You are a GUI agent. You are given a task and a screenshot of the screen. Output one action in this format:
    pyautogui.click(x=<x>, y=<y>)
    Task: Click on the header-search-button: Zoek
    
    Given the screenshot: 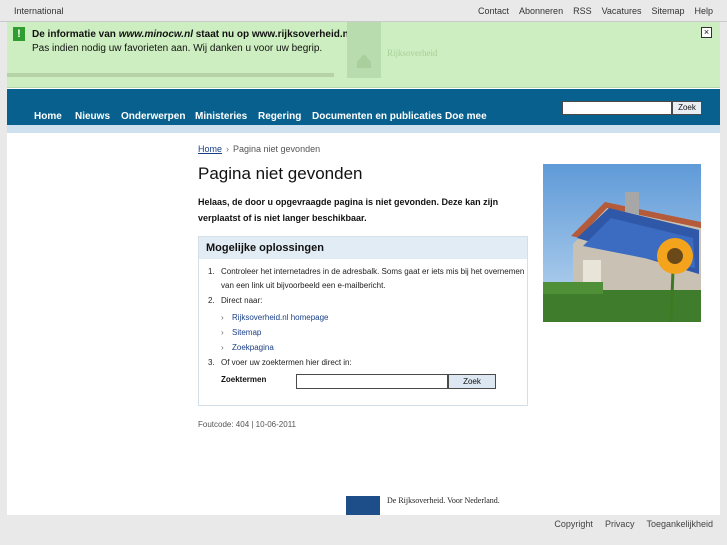 What is the action you would take?
    pyautogui.click(x=687, y=108)
    